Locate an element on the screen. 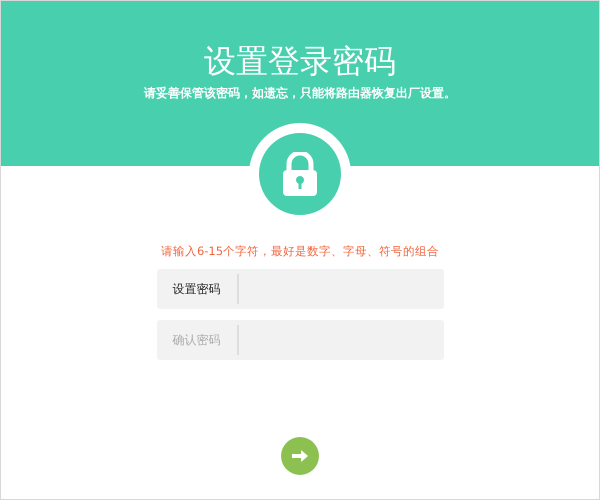  next-button is located at coordinates (300, 456).